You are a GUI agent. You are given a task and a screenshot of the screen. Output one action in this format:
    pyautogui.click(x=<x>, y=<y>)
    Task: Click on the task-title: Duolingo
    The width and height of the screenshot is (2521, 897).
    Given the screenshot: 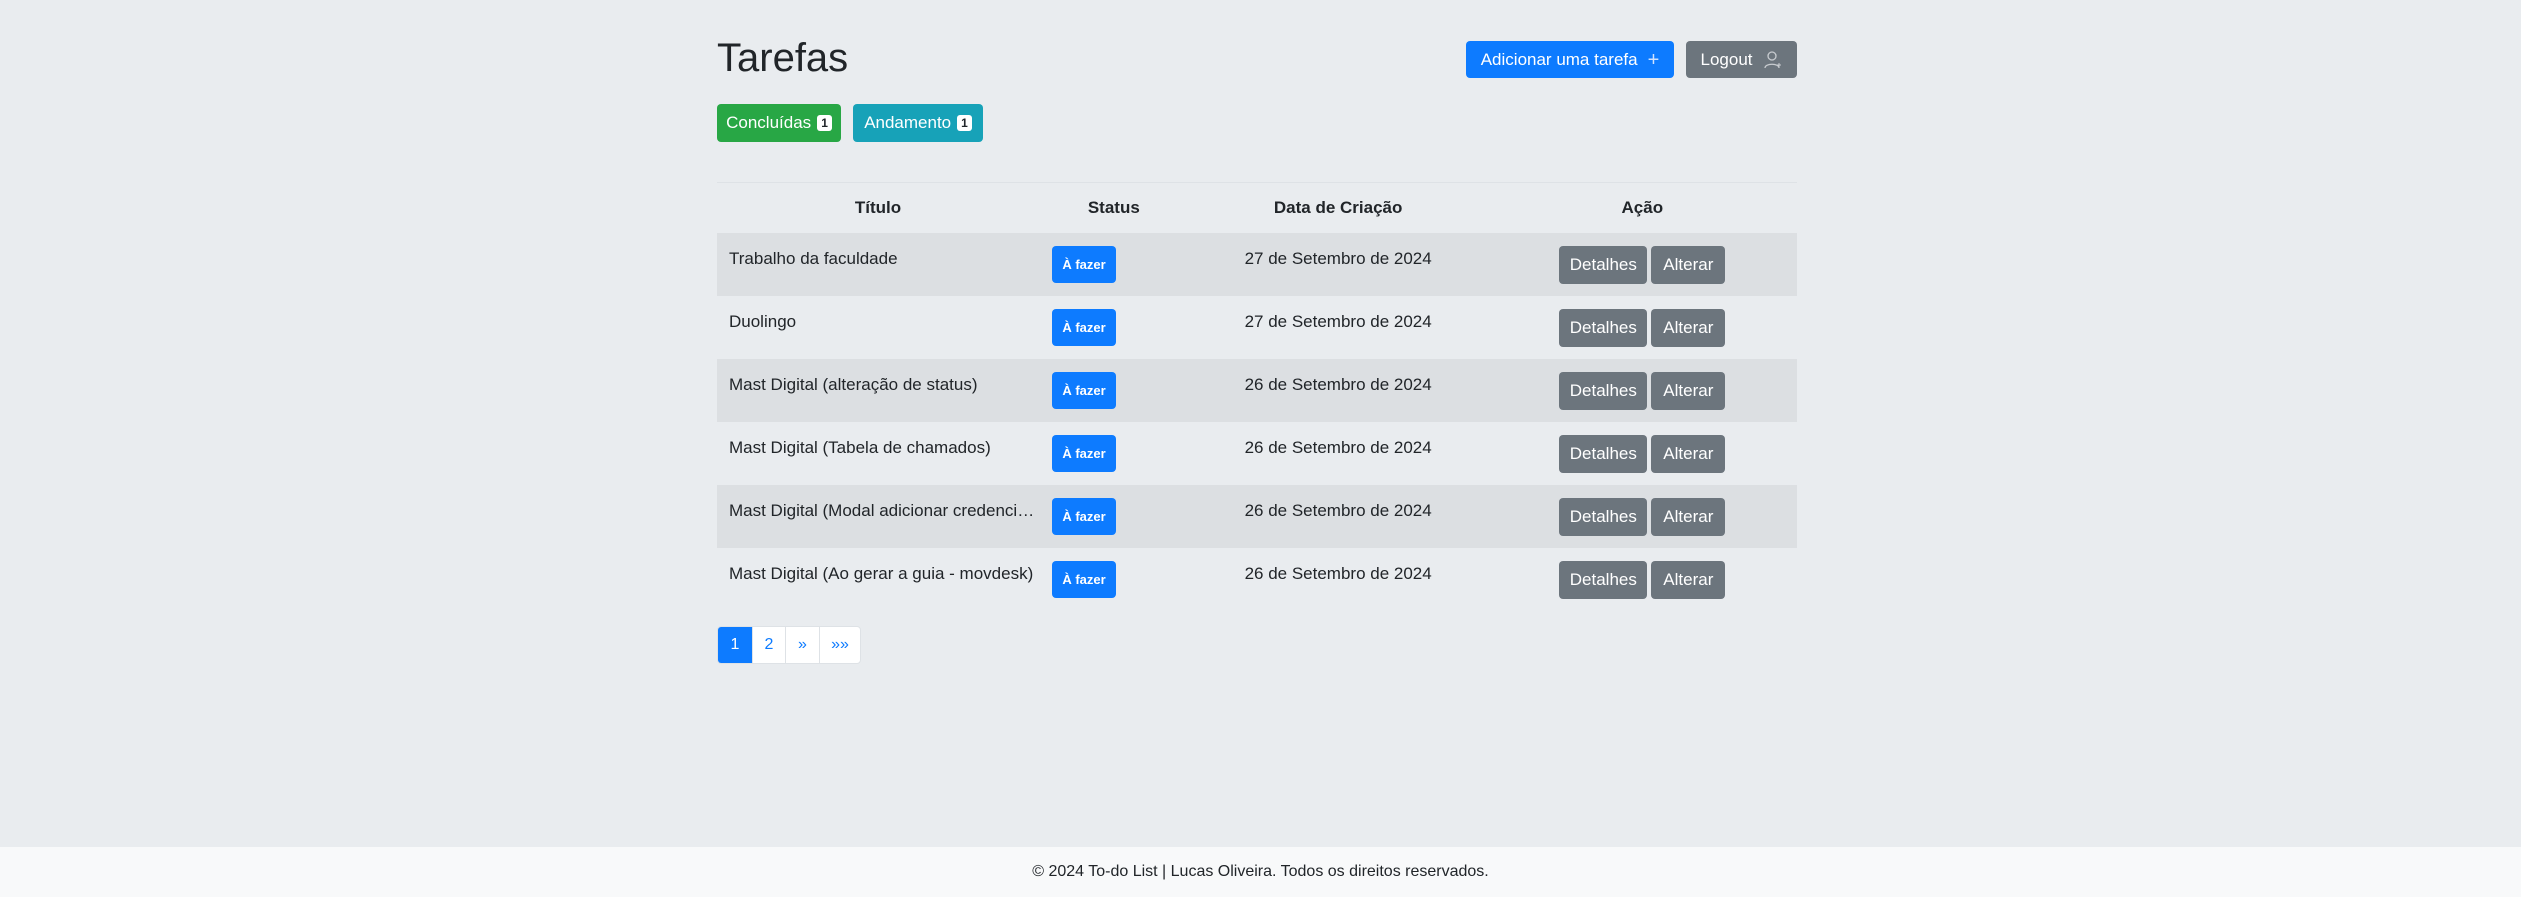 What is the action you would take?
    pyautogui.click(x=763, y=321)
    